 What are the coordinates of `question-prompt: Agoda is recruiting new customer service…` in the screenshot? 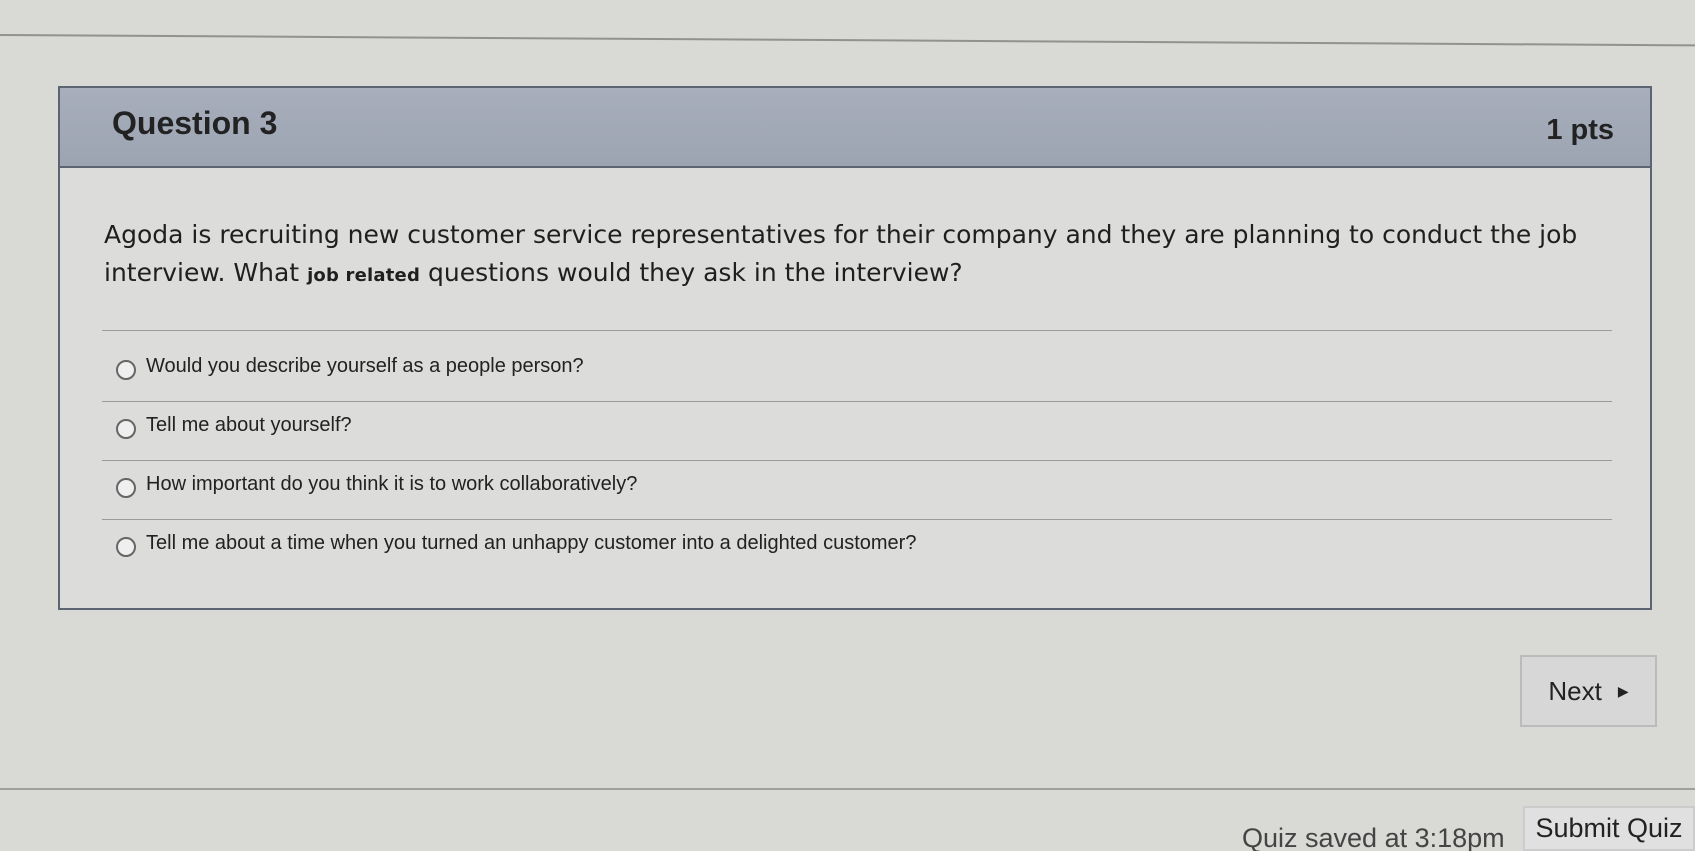 It's located at (854, 255).